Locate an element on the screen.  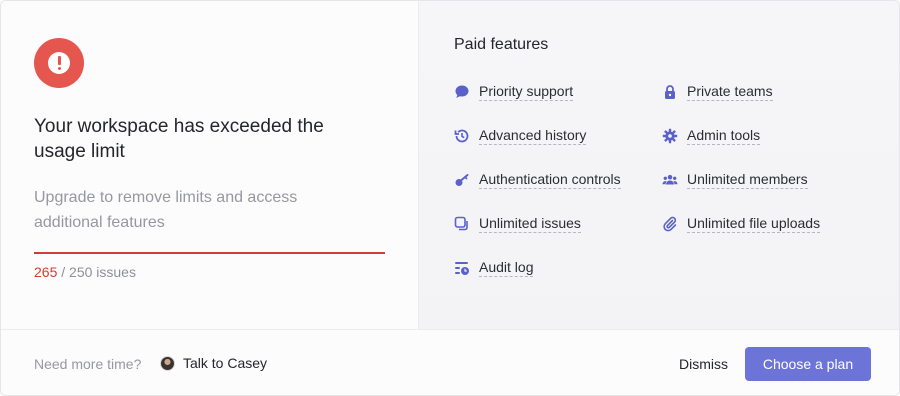
feature-priority-support: Priority support is located at coordinates (514, 92).